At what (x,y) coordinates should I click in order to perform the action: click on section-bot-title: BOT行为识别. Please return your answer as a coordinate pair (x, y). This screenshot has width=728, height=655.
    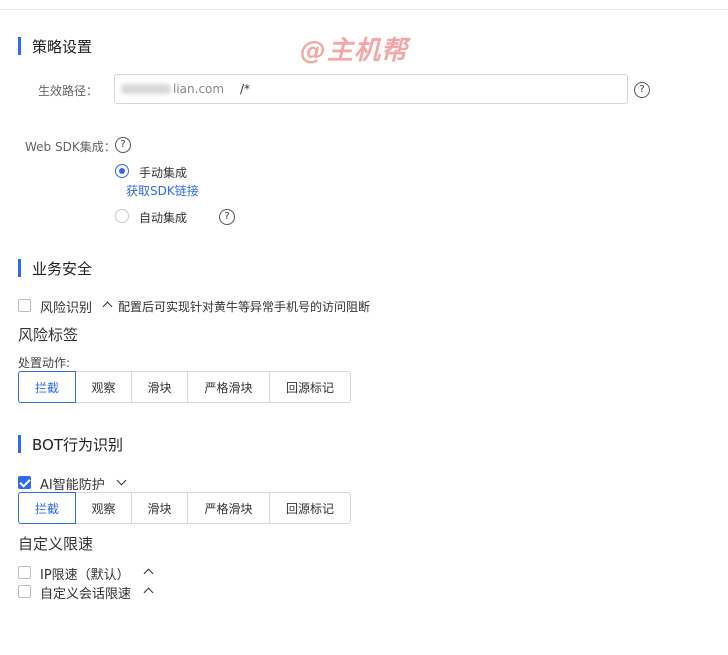
    Looking at the image, I should click on (70, 444).